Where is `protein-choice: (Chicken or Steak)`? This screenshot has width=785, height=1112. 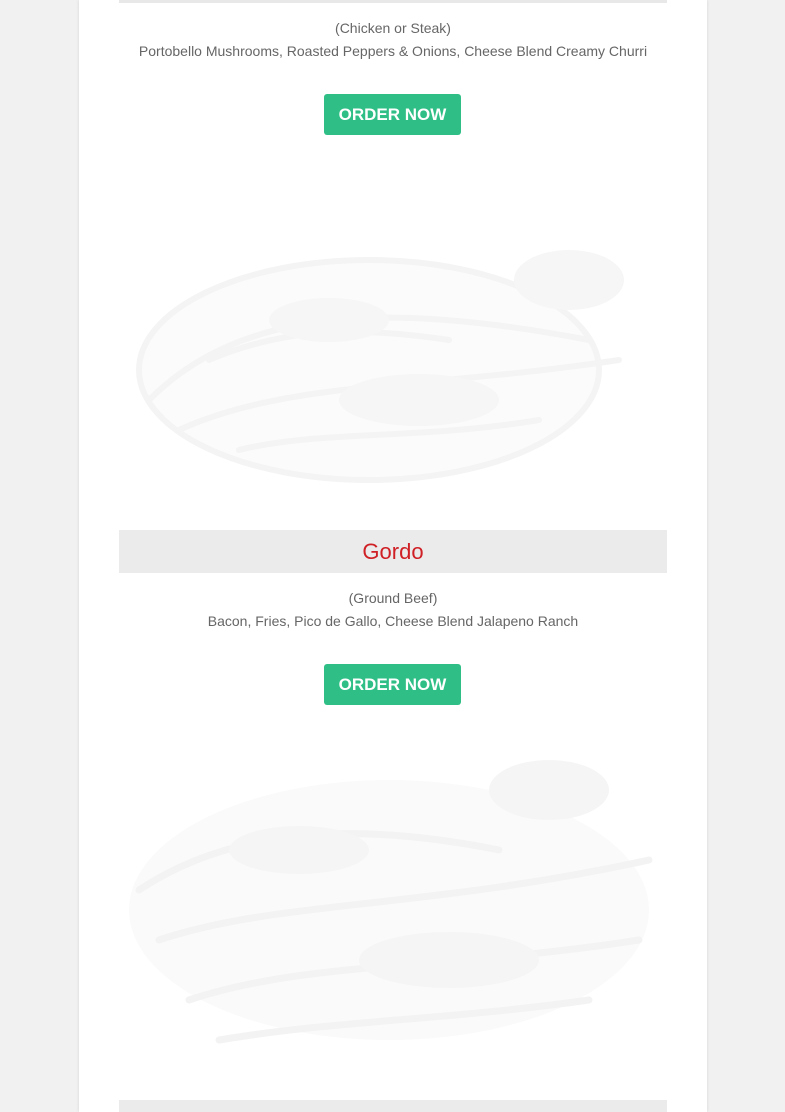
protein-choice: (Chicken or Steak) is located at coordinates (393, 28).